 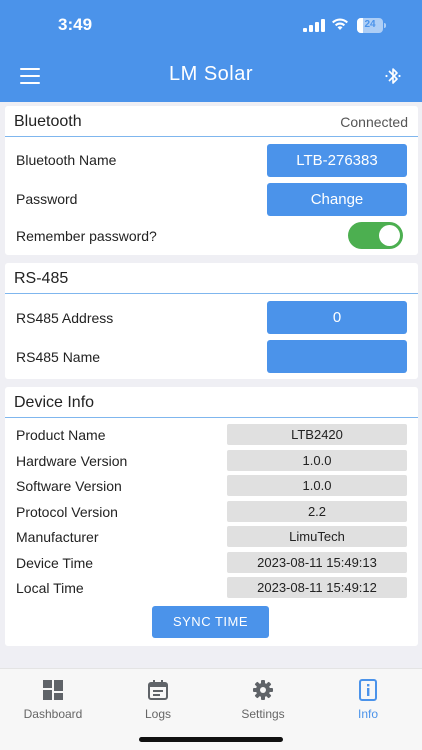 What do you see at coordinates (340, 24) in the screenshot?
I see `wifi-icon` at bounding box center [340, 24].